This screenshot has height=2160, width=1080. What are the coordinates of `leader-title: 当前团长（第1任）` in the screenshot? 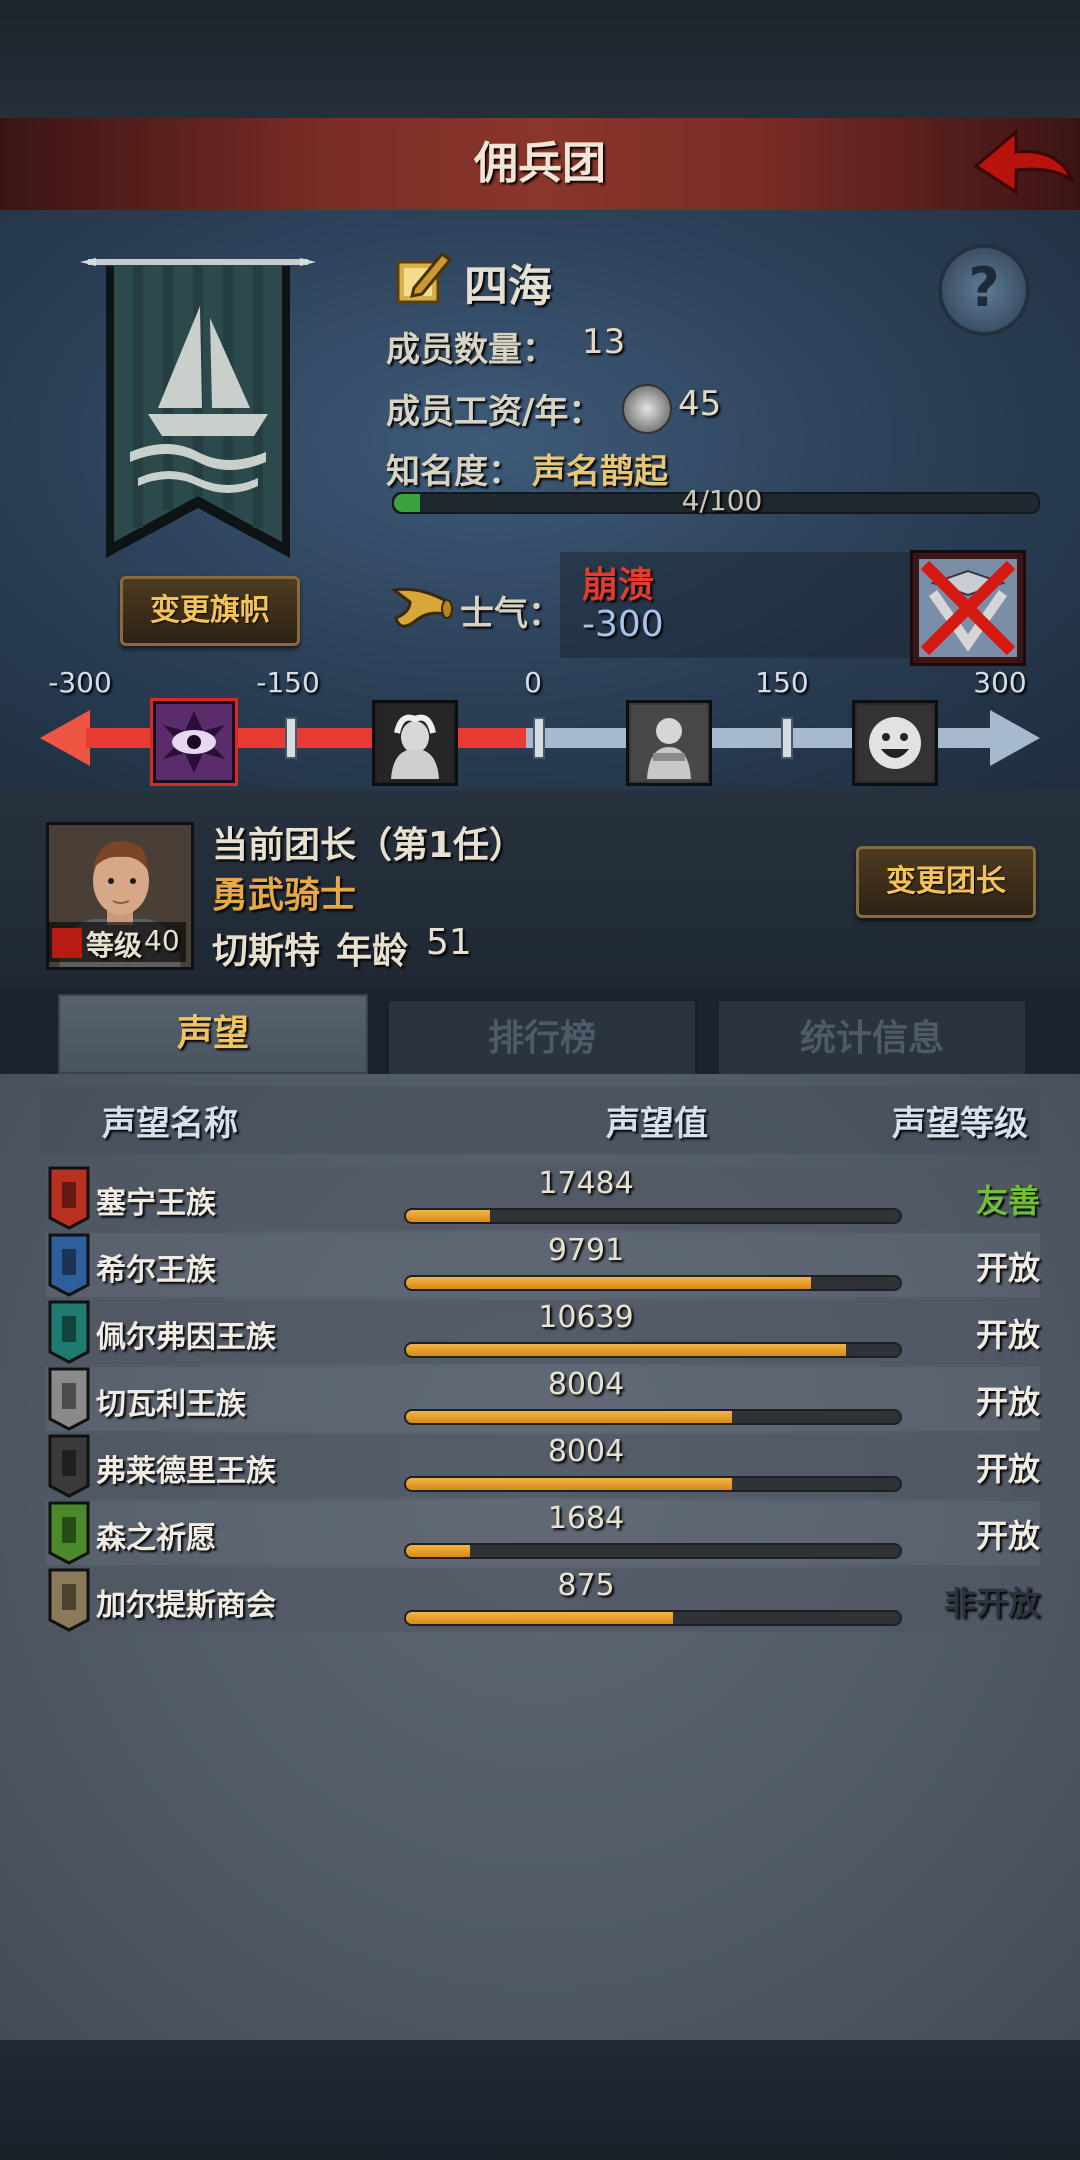 It's located at (369, 845).